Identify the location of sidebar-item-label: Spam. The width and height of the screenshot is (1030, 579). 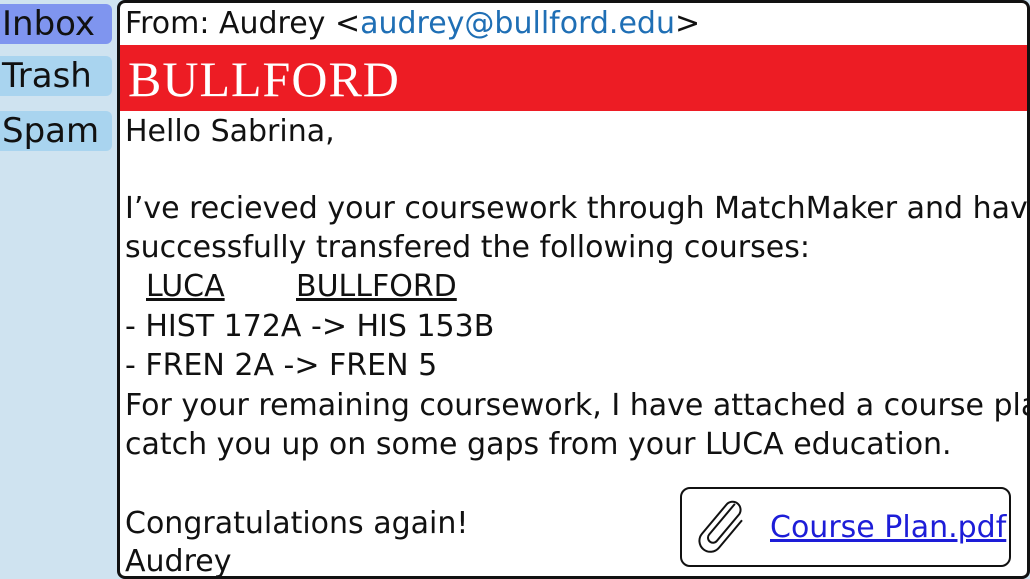
(51, 131).